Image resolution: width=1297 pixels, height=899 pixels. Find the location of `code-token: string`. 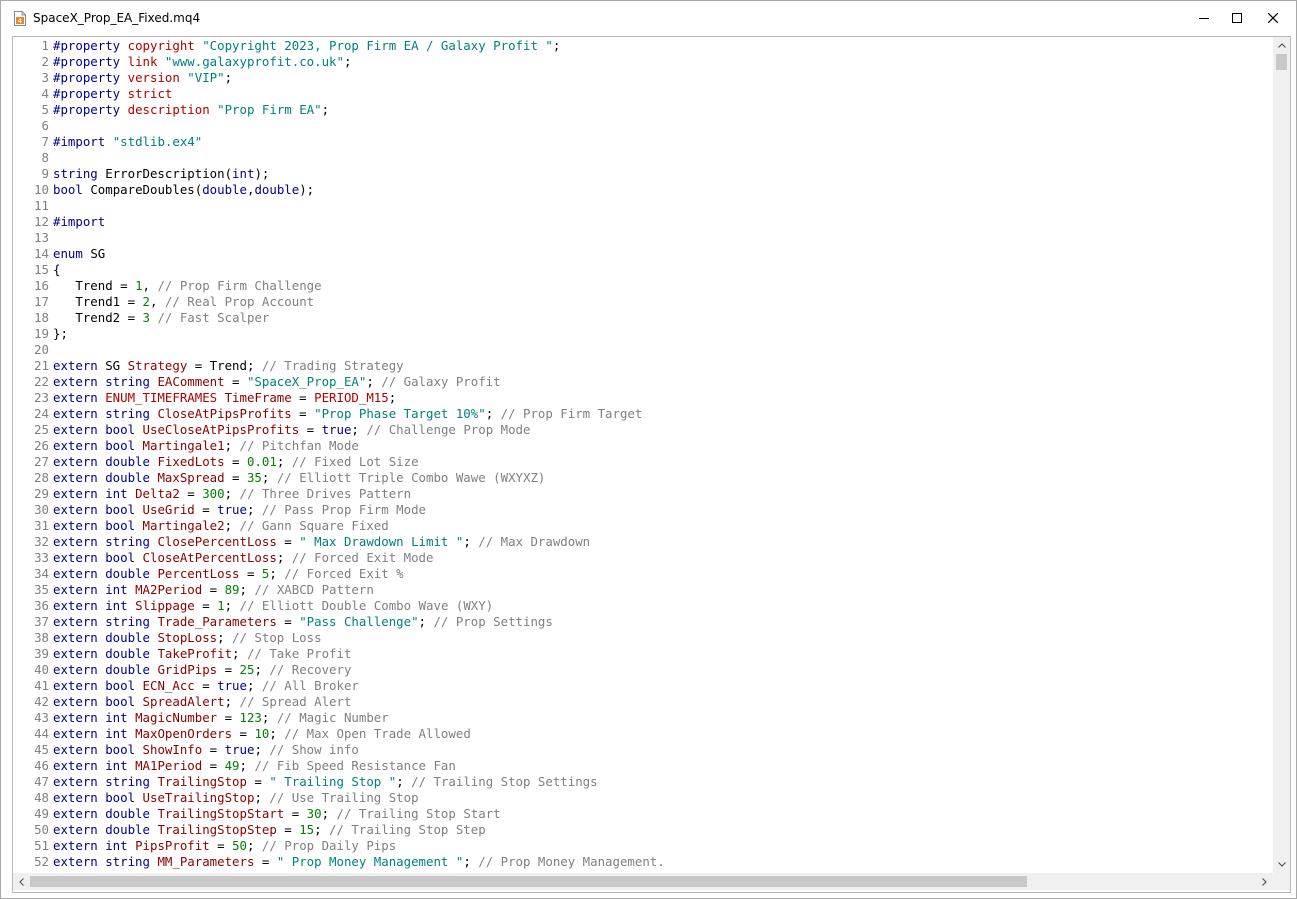

code-token: string is located at coordinates (131, 413).